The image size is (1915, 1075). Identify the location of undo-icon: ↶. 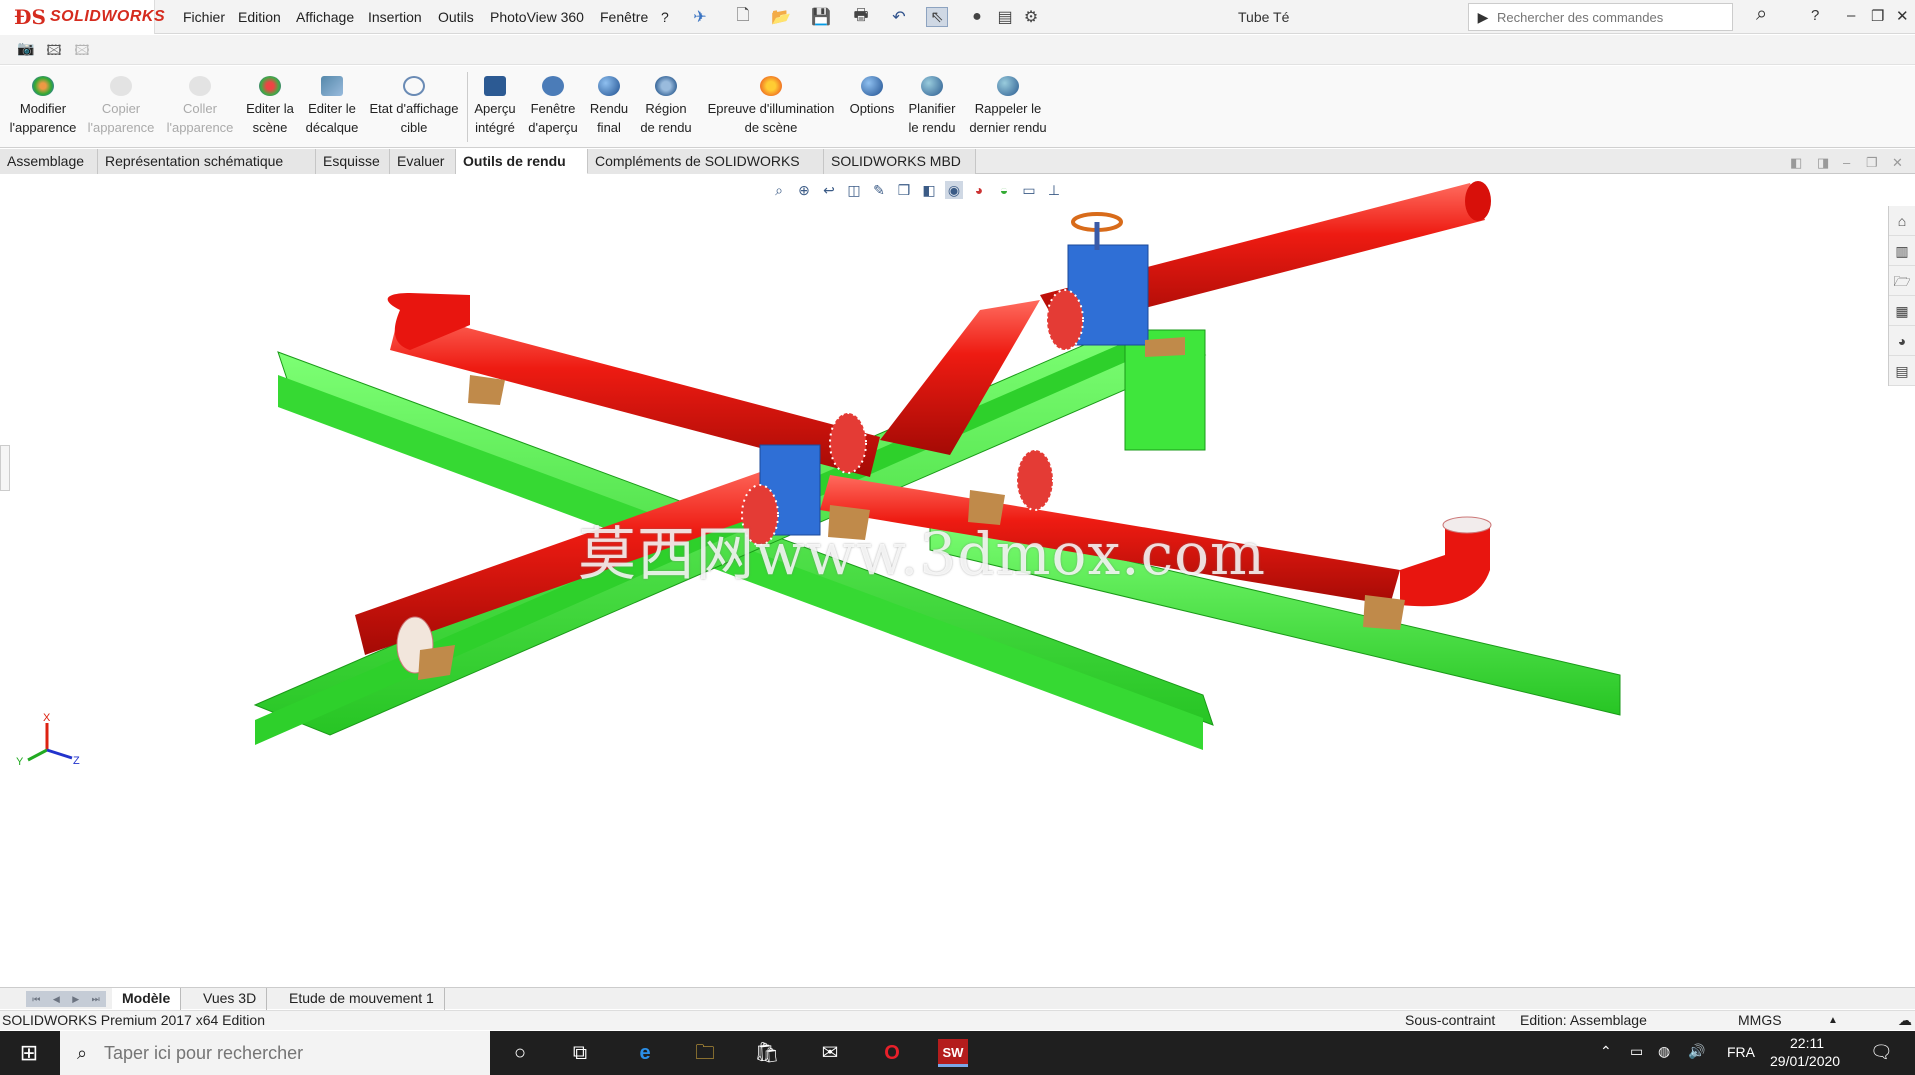
(899, 17).